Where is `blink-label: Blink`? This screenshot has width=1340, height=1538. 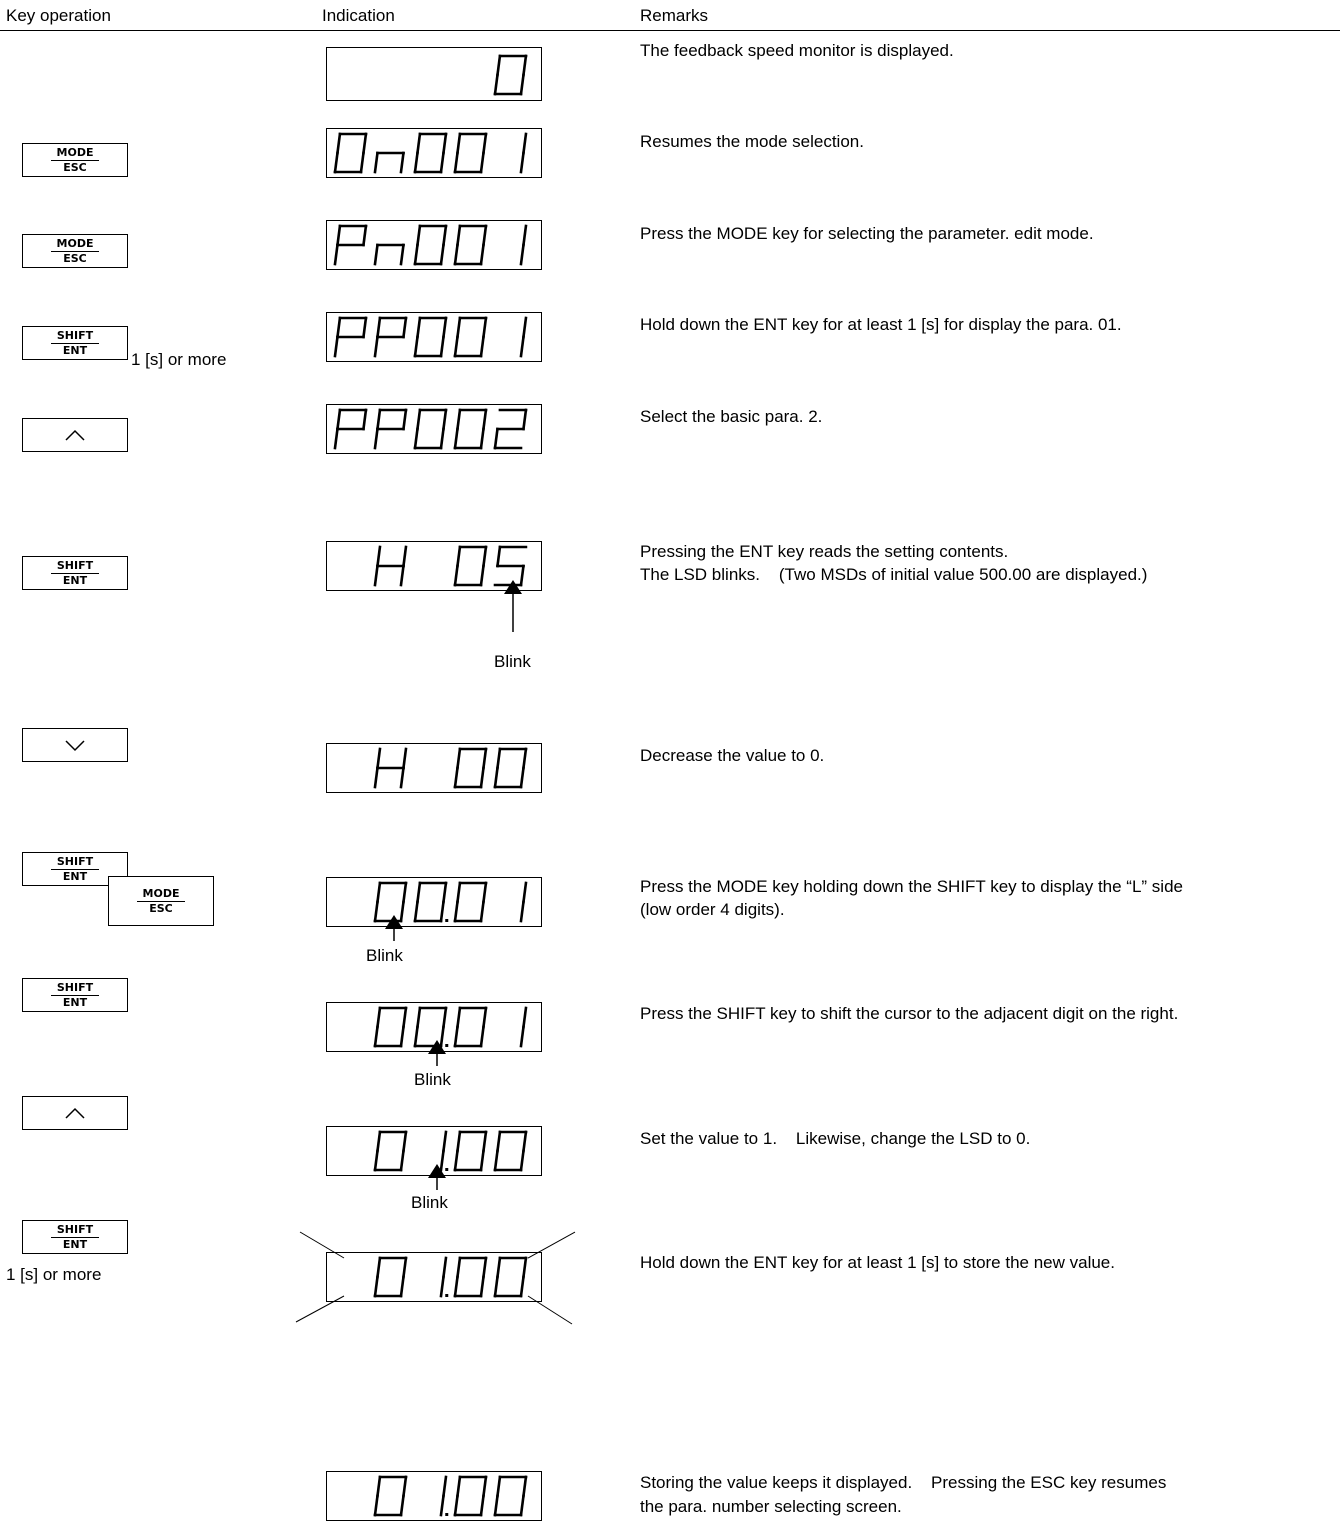
blink-label: Blink is located at coordinates (429, 1202).